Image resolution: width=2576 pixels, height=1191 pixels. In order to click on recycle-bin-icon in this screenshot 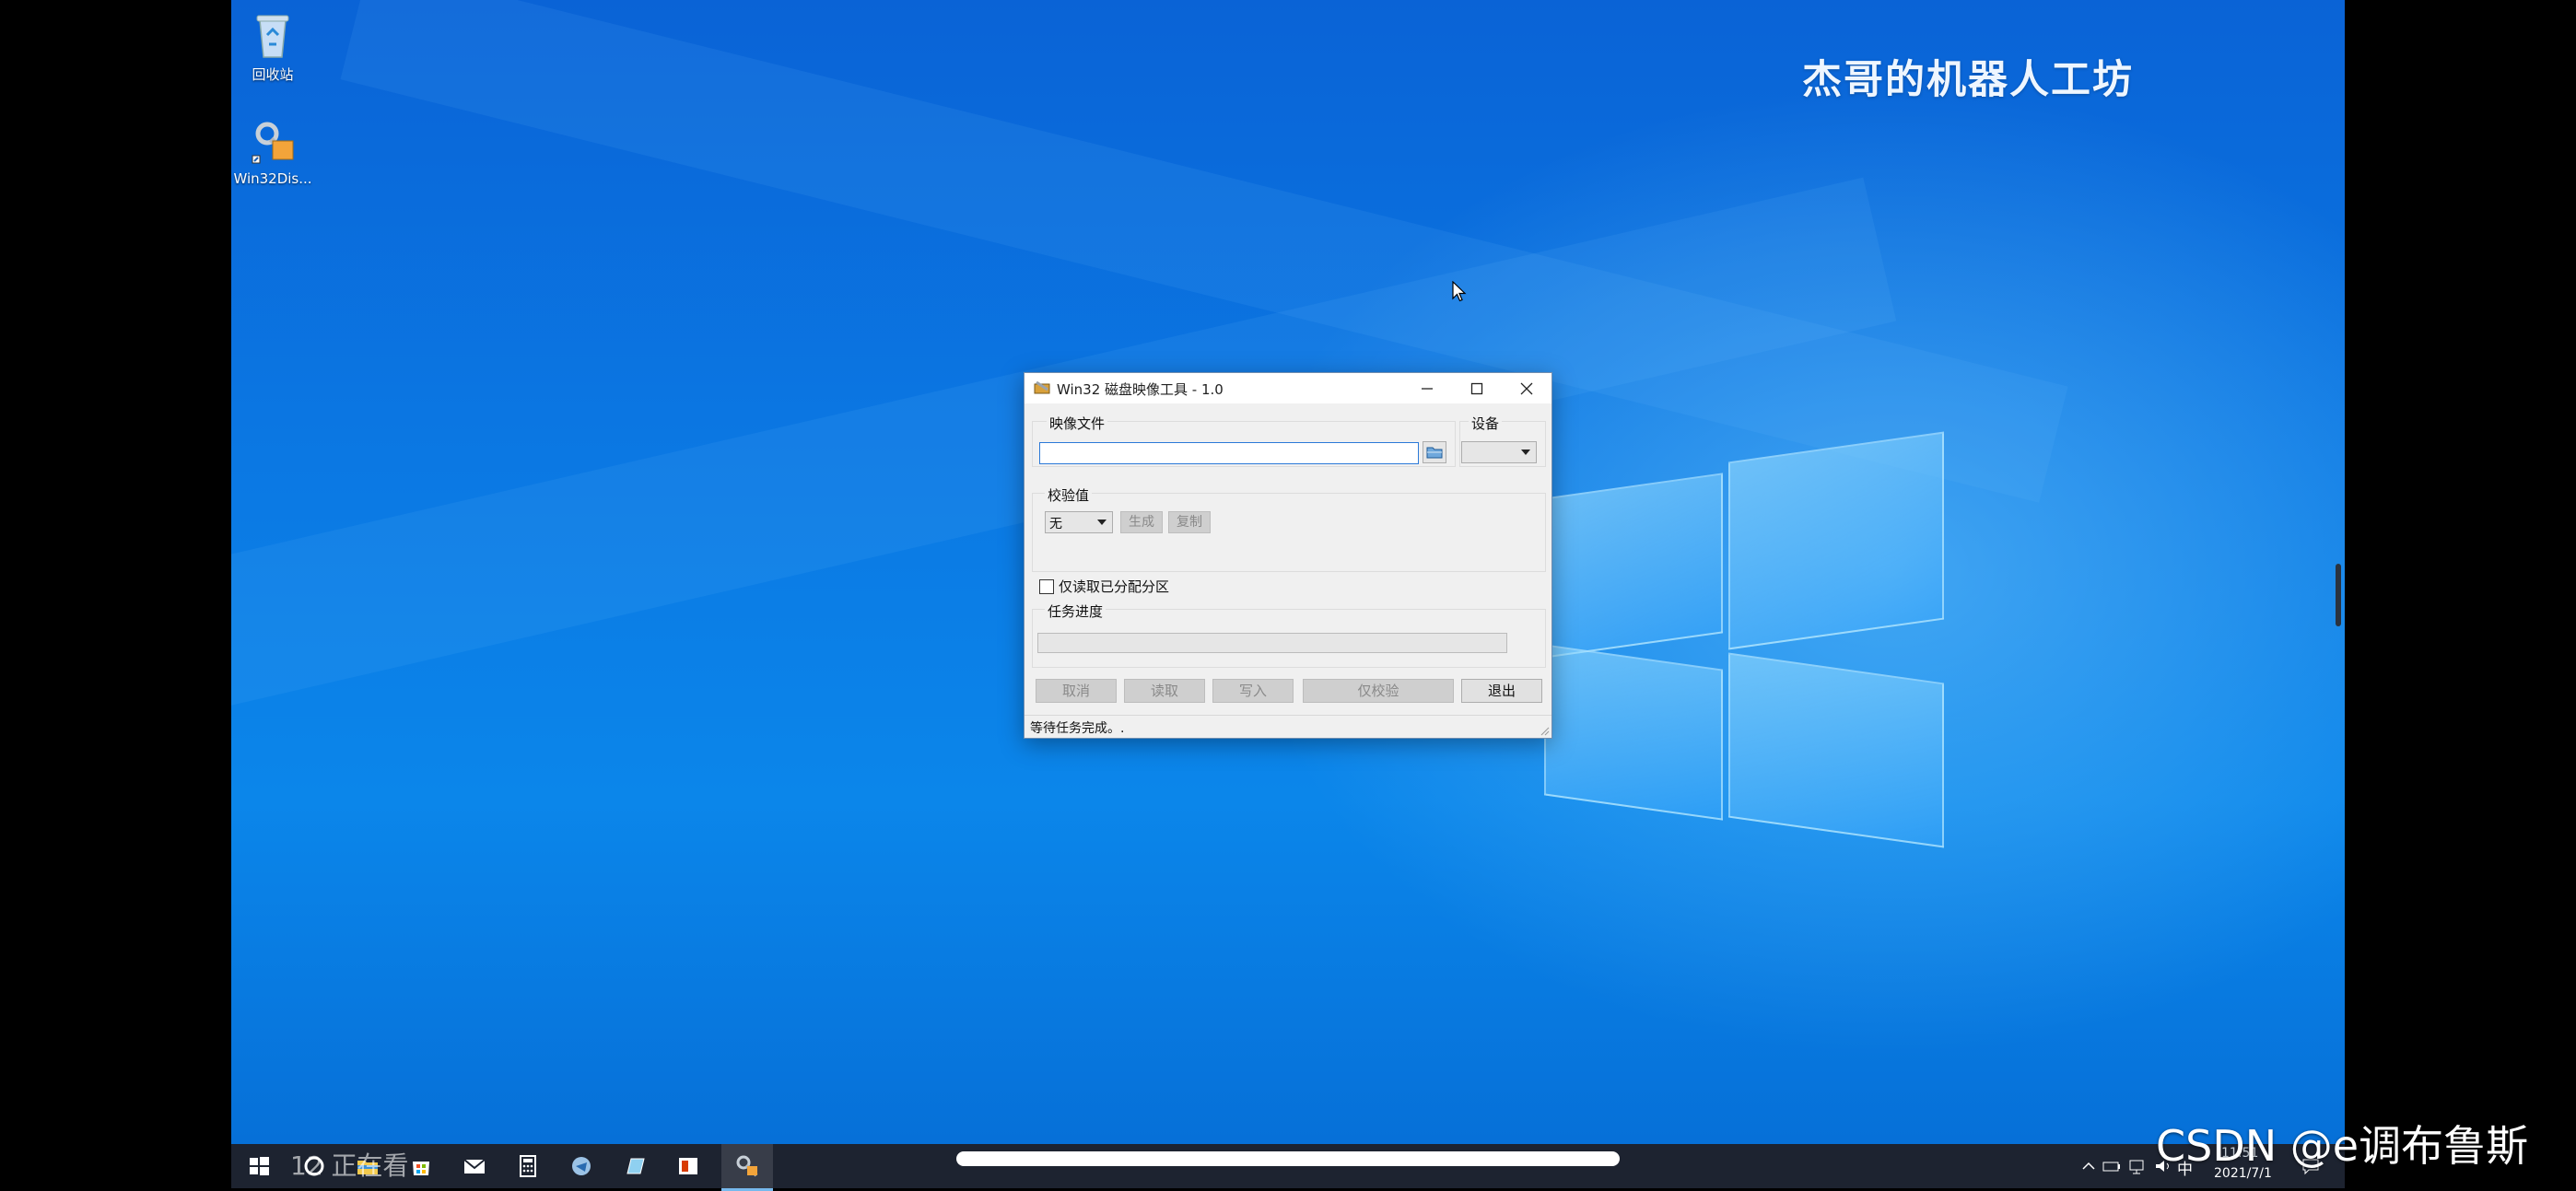, I will do `click(273, 35)`.